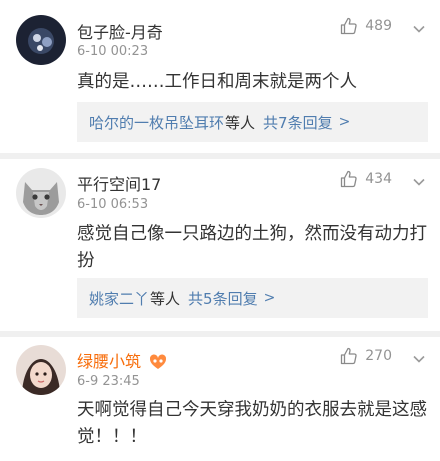 The height and width of the screenshot is (461, 440). I want to click on timestamp: 6-9 23:45, so click(108, 381).